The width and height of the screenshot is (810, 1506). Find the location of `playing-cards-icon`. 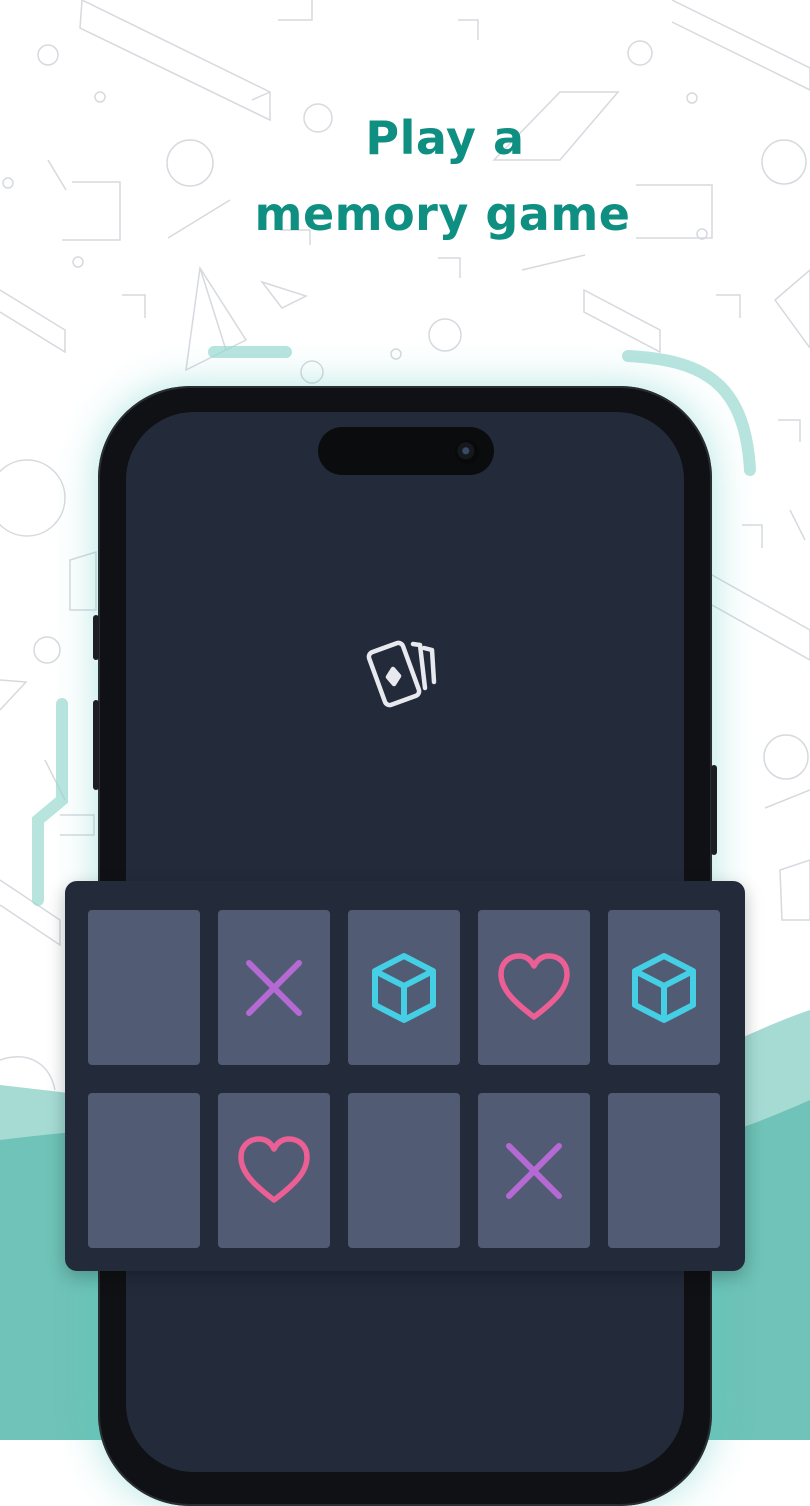

playing-cards-icon is located at coordinates (401, 674).